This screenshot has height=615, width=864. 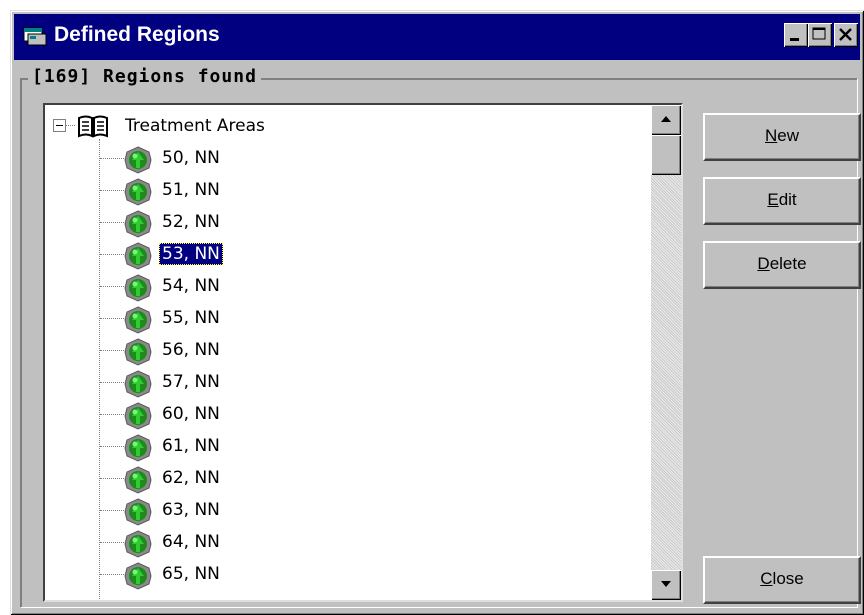 I want to click on new-button-mnemonic: N, so click(x=771, y=135).